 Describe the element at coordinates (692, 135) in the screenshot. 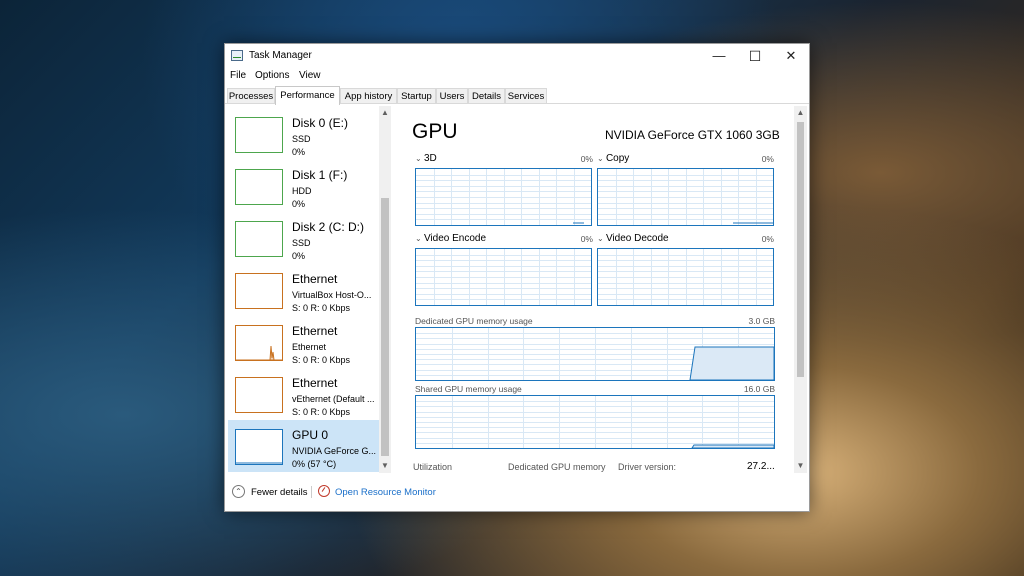

I see `gpu-model-name: NVIDIA GeForce GTX 1060 3GB` at that location.